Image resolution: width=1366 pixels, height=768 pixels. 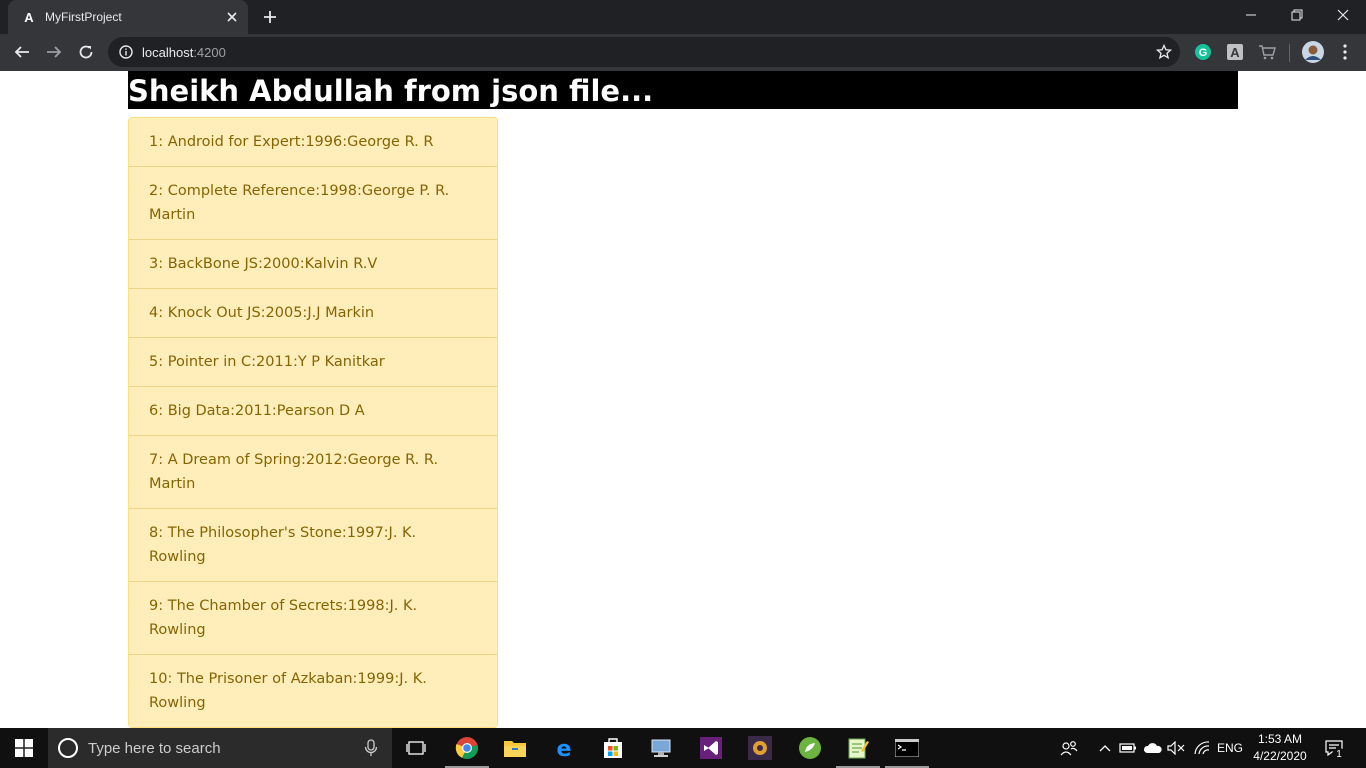 I want to click on people-icon, so click(x=1069, y=748).